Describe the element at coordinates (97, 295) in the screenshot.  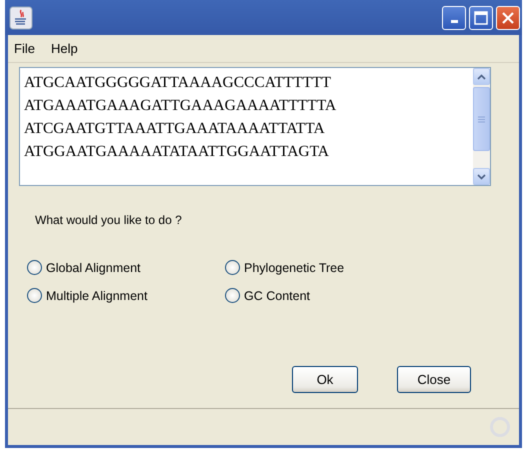
I see `option-label: Multiple Alignment` at that location.